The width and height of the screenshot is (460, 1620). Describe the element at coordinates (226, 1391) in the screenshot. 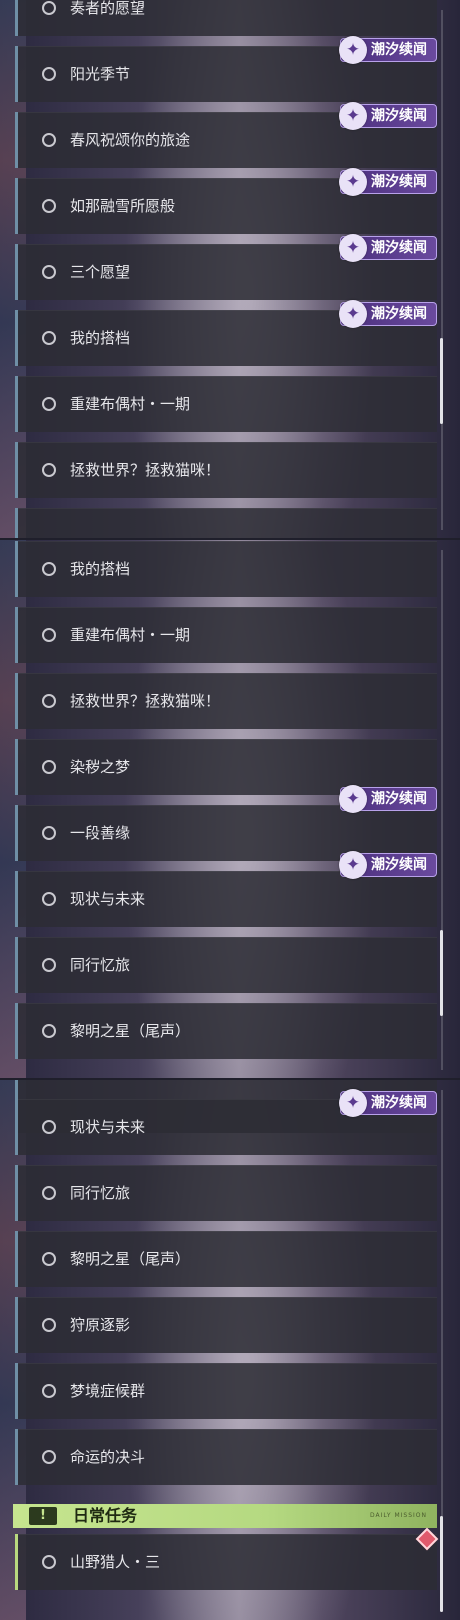

I see `quest-item: 梦境症候群` at that location.